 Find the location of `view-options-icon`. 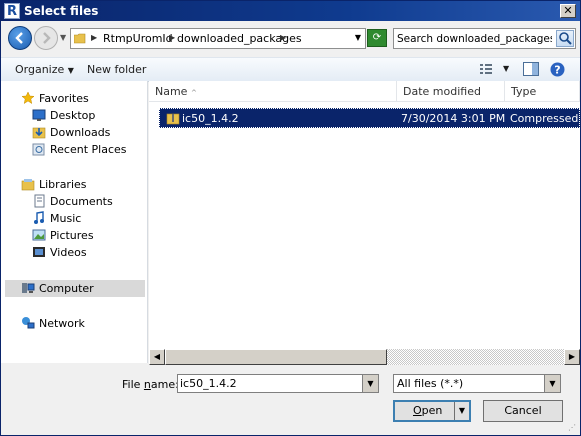

view-options-icon is located at coordinates (486, 69).